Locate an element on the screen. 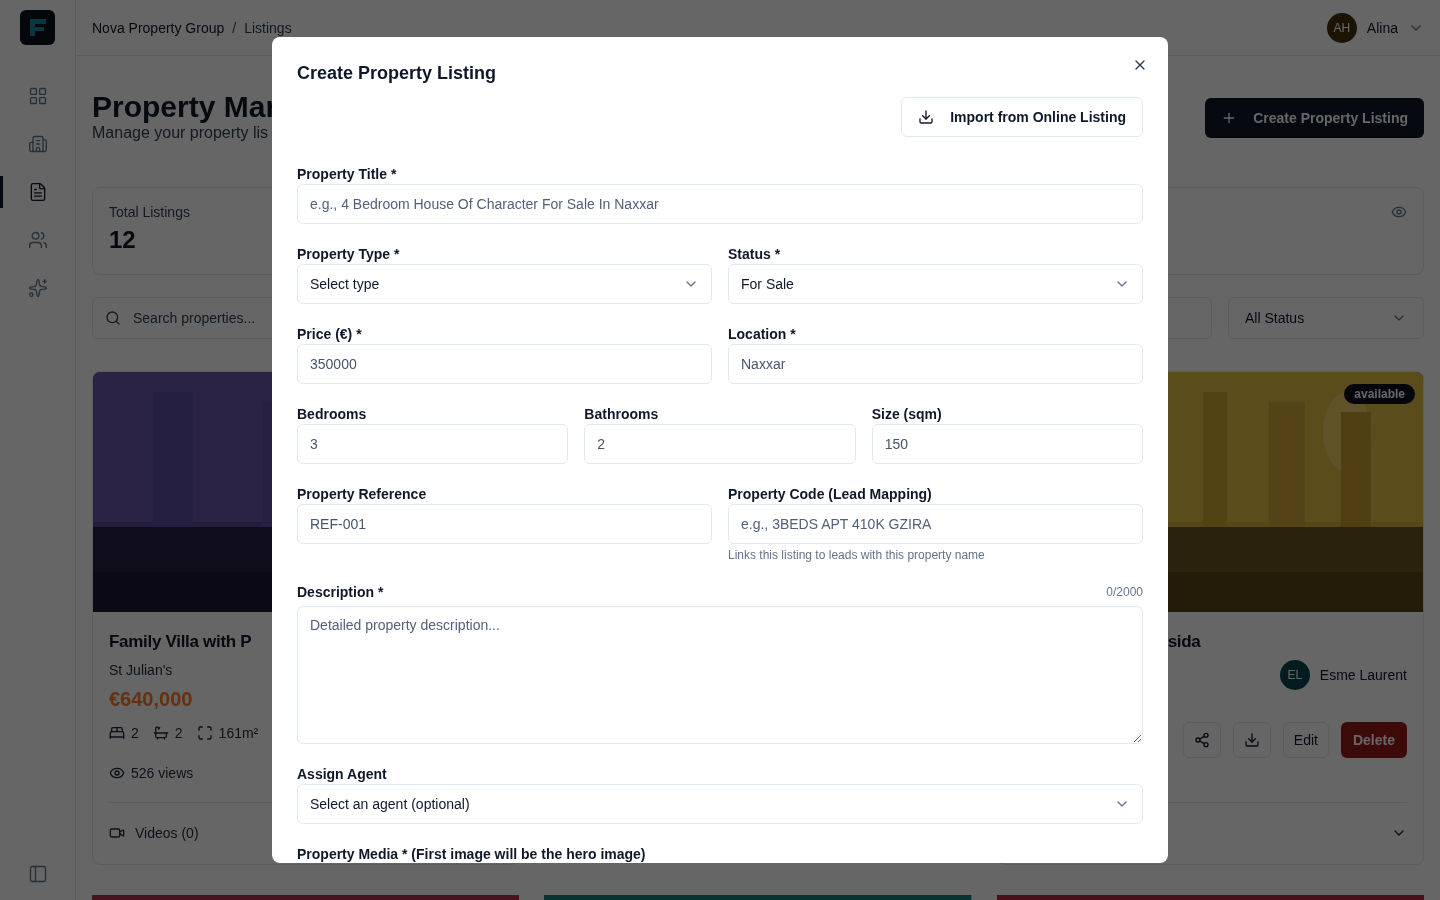 The width and height of the screenshot is (1440, 900). bathroom-count: 2 is located at coordinates (167, 733).